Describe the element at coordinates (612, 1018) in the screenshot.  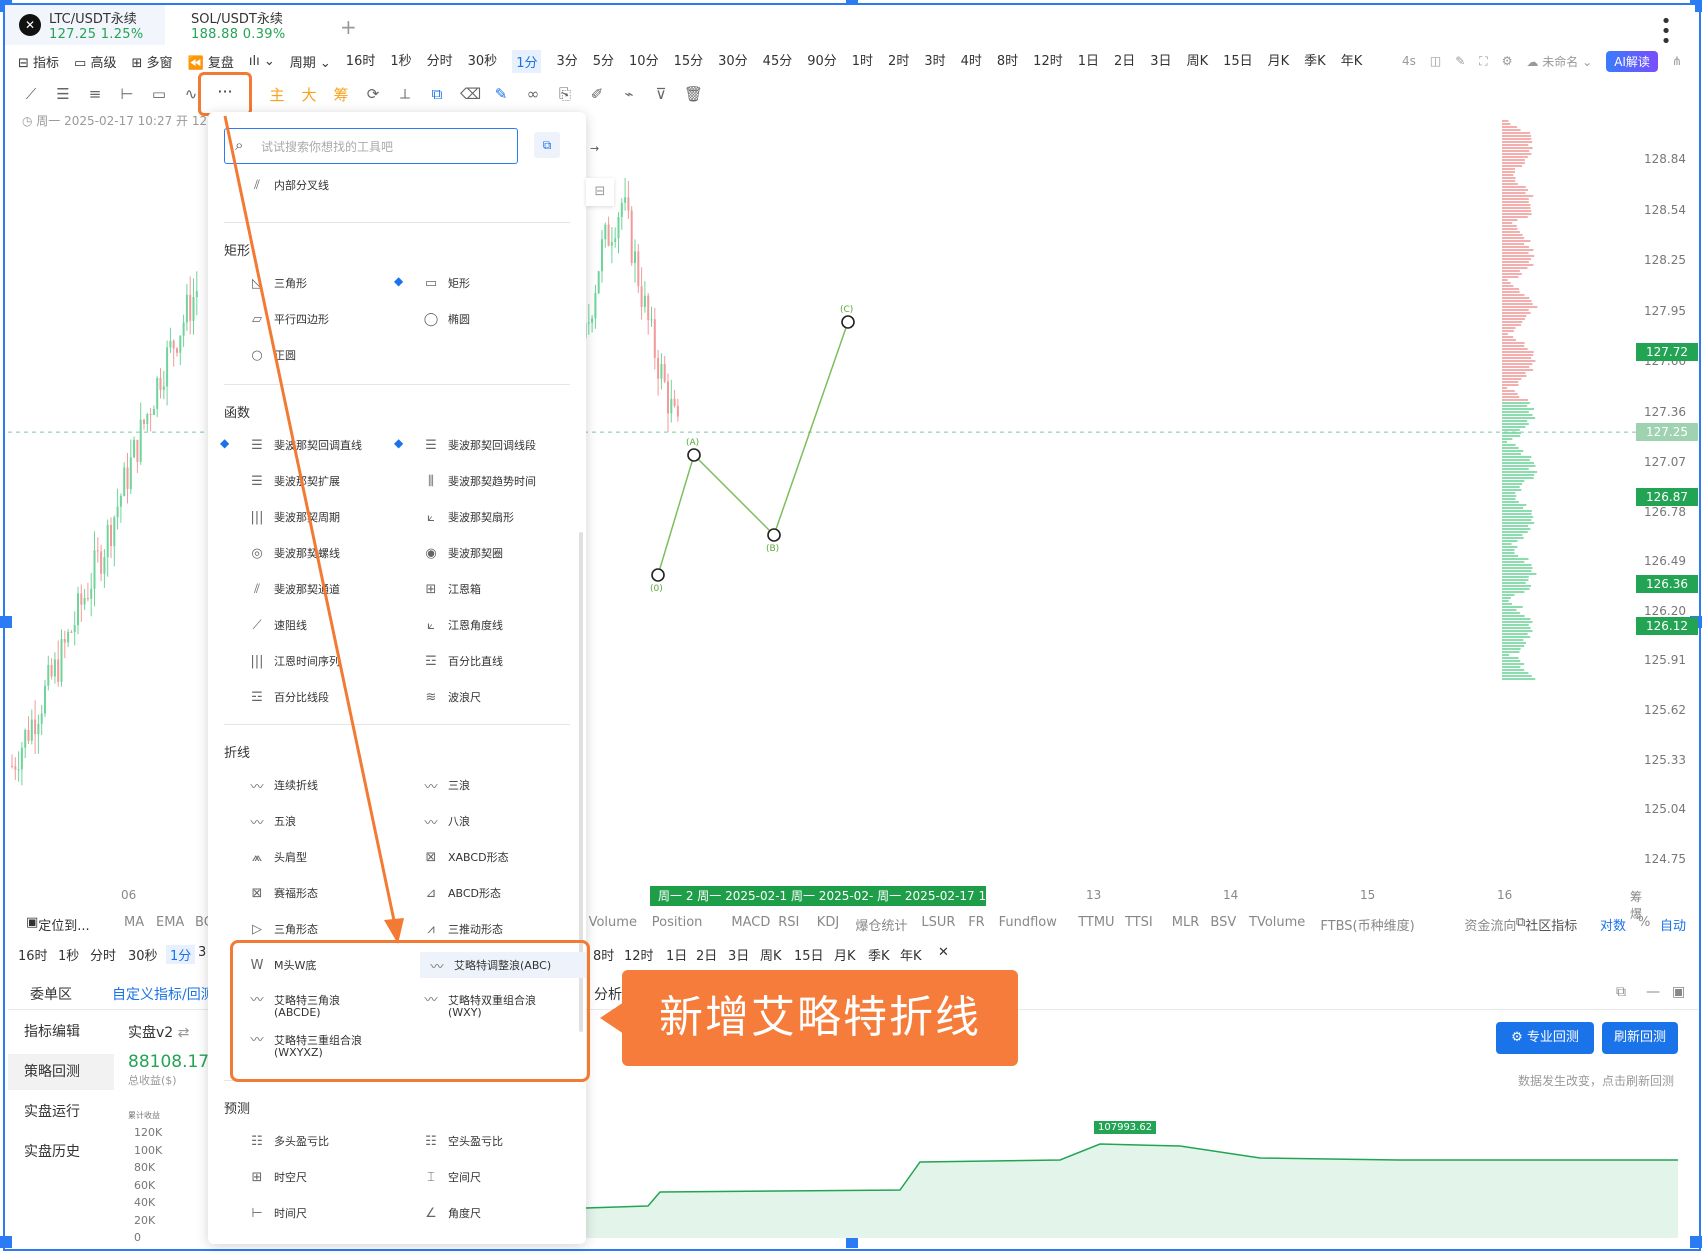
I see `callout-pointer` at that location.